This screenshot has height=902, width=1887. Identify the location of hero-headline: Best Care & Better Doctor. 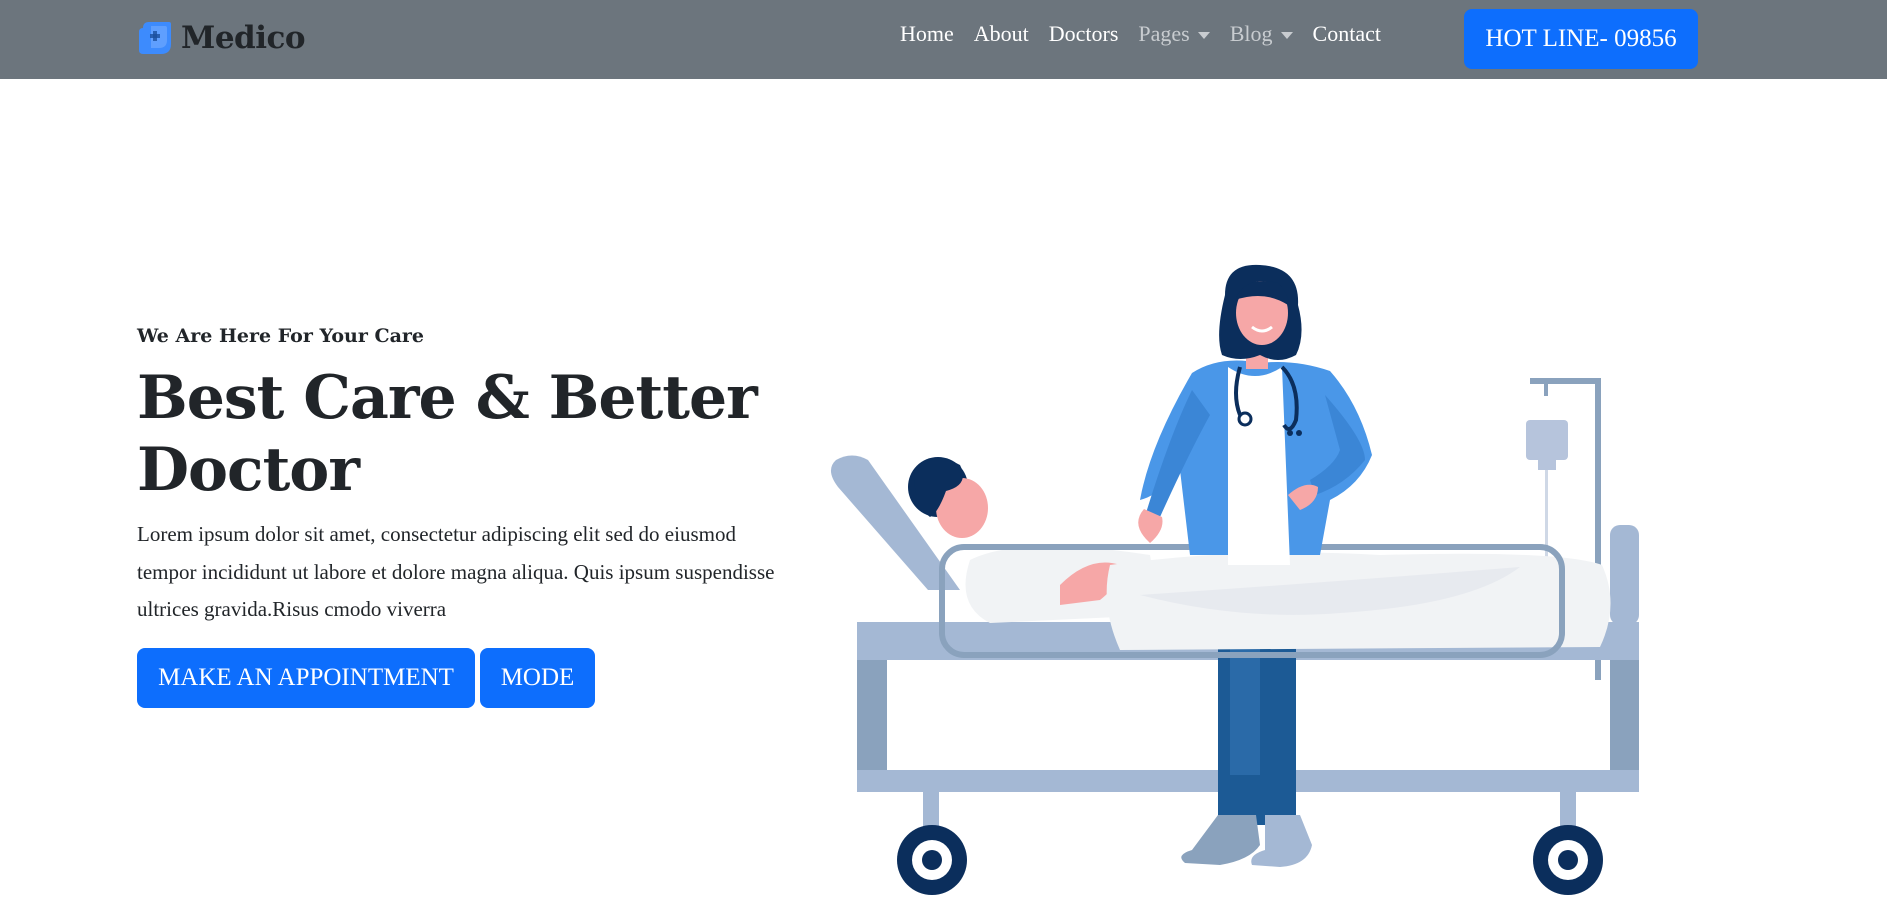
(447, 434).